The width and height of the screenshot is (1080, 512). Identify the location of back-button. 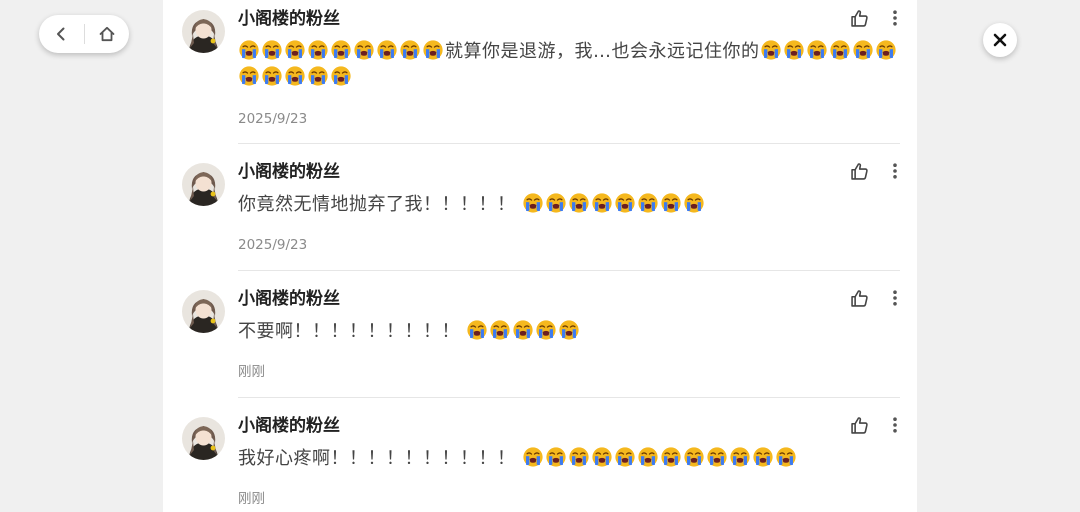
(61, 34).